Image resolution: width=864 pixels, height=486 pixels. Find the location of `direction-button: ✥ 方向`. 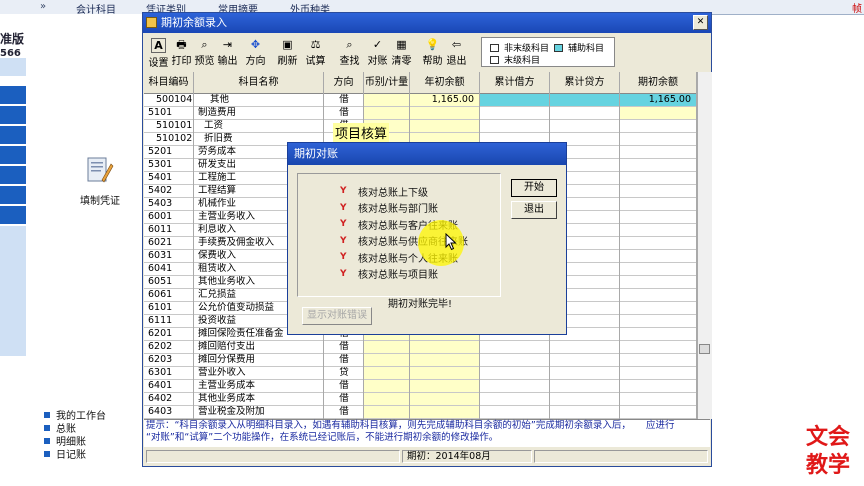

direction-button: ✥ 方向 is located at coordinates (255, 52).